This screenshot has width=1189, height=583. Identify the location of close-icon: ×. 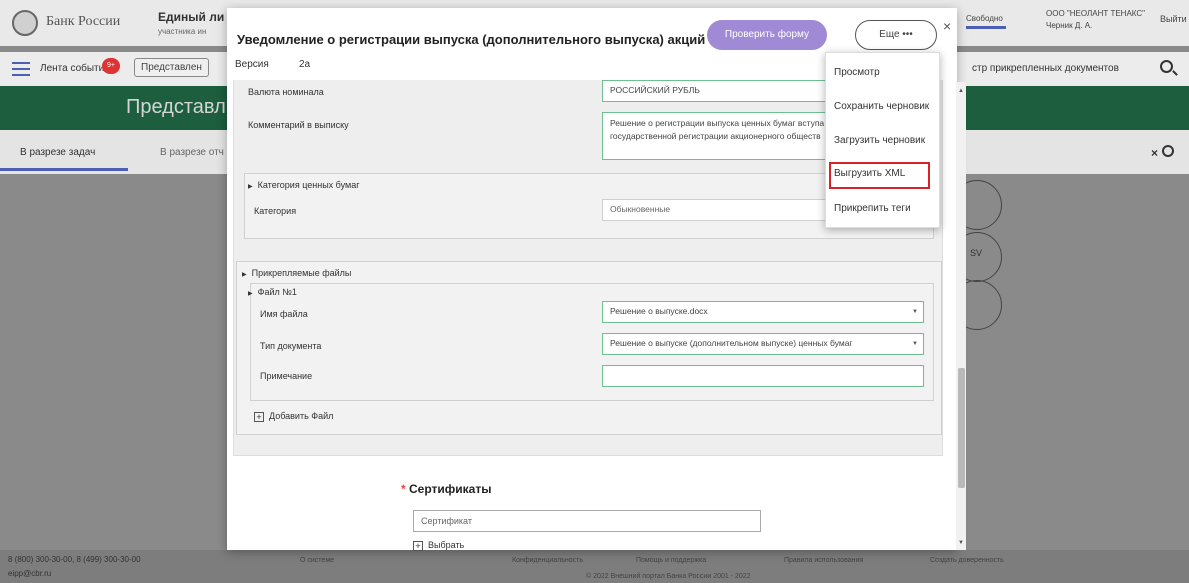
(947, 26).